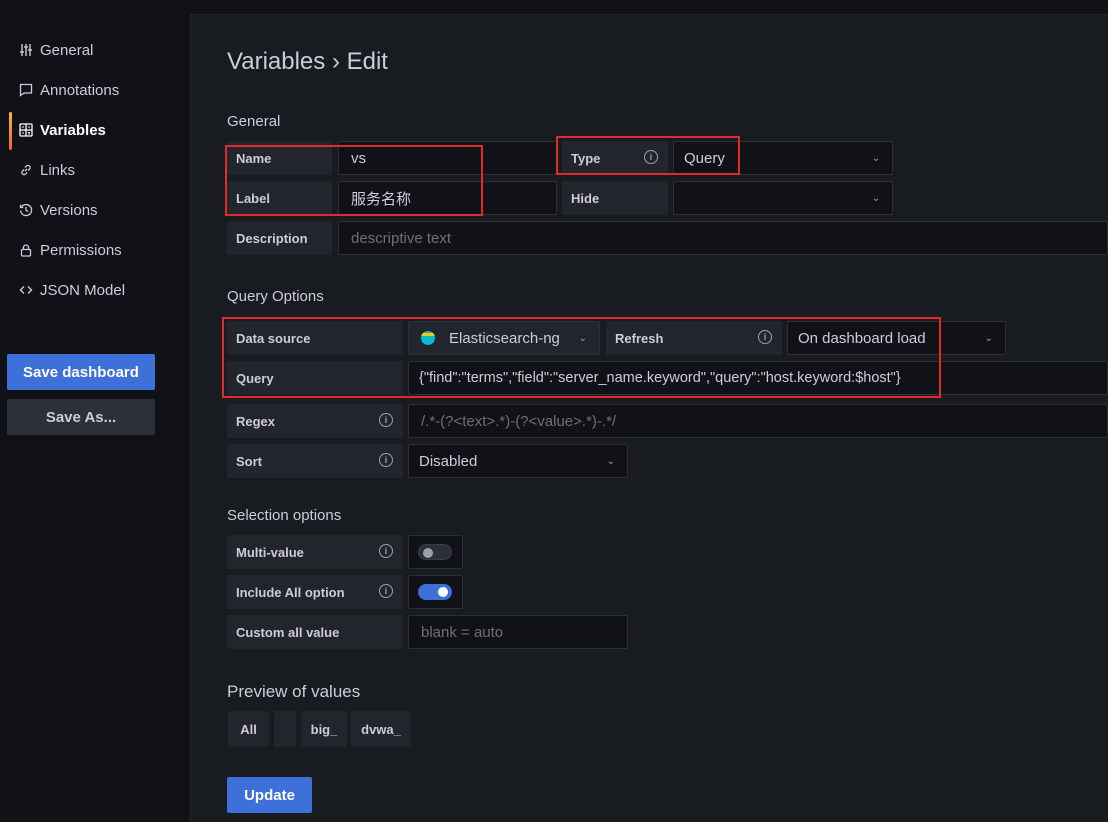 Image resolution: width=1108 pixels, height=822 pixels. I want to click on custom-all-placeholder: blank = auto, so click(462, 632).